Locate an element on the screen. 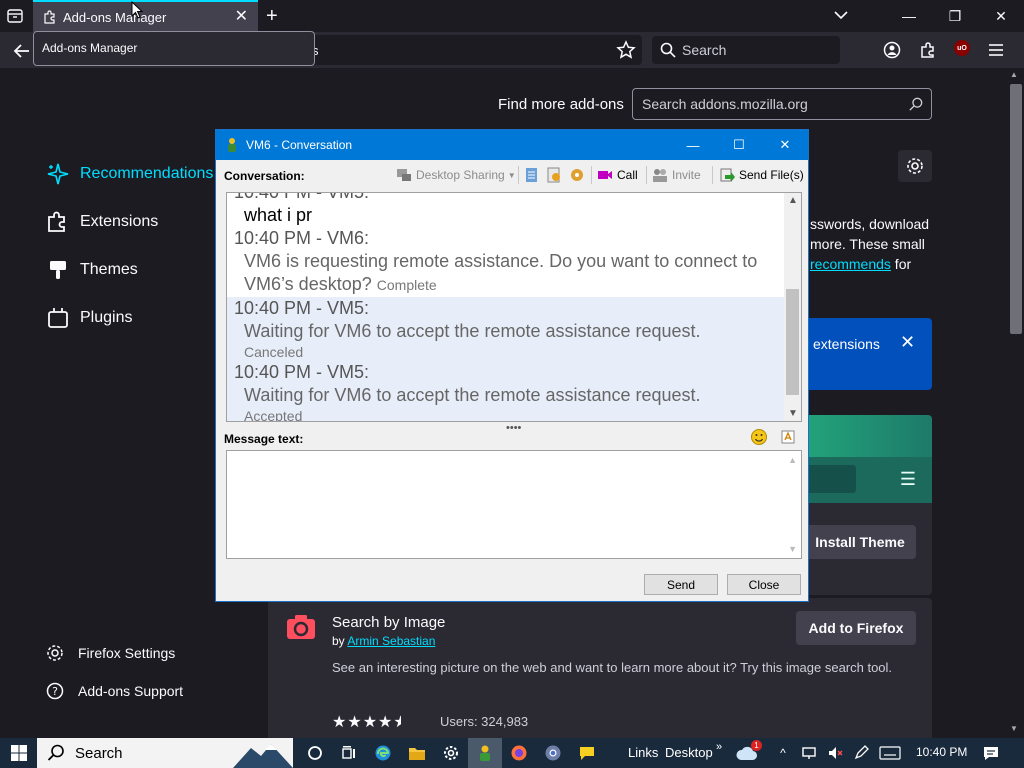 This screenshot has width=1024, height=768. games-icon is located at coordinates (577, 175).